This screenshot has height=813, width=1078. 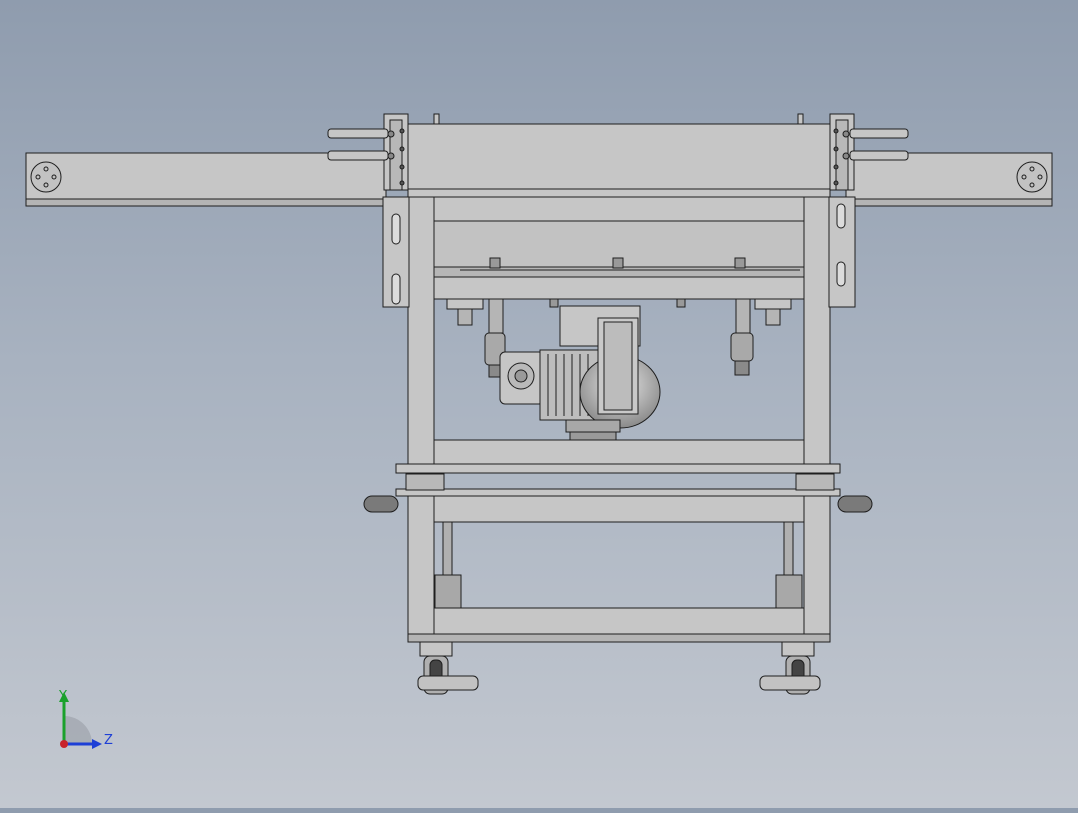 I want to click on top-conveyor-head, so click(x=618, y=152).